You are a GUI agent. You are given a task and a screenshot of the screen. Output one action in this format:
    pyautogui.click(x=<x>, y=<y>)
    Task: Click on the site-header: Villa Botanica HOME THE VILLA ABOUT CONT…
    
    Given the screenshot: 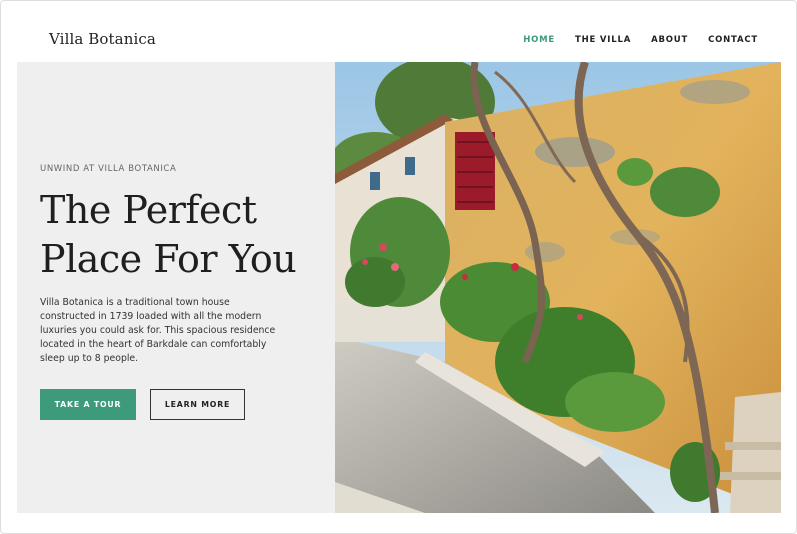 What is the action you would take?
    pyautogui.click(x=398, y=31)
    